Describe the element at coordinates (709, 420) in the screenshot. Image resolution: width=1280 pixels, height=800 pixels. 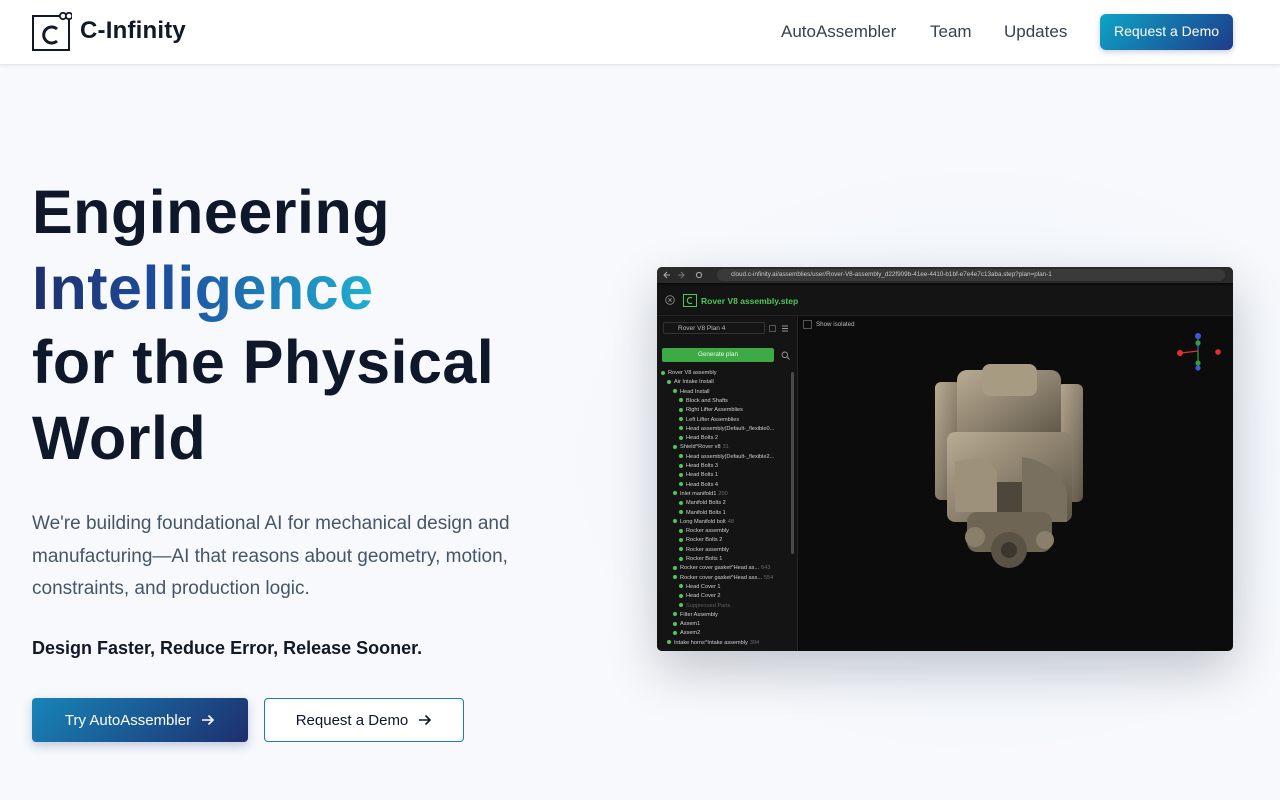
I see `tree-item: Left Lifter Assemblies` at that location.